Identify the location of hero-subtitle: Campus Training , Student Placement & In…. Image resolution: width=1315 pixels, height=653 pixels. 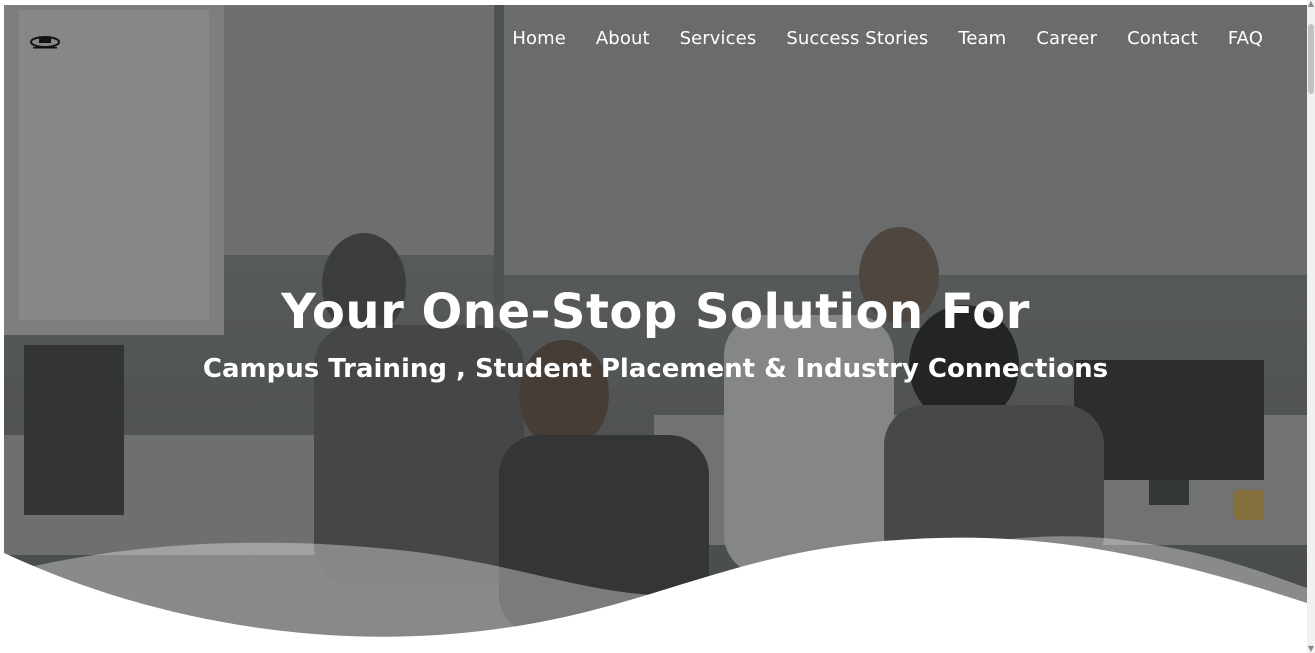
(655, 369).